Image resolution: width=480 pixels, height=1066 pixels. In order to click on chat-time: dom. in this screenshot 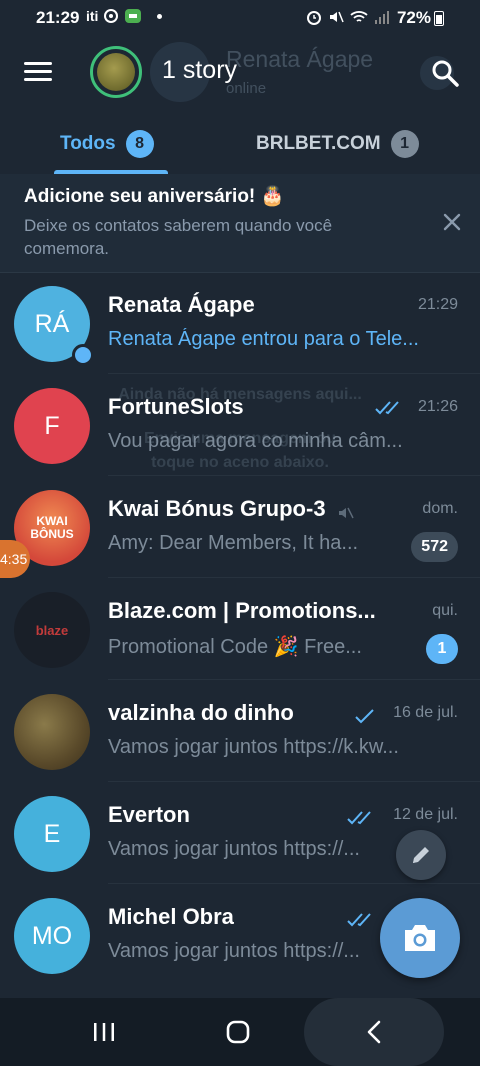, I will do `click(440, 508)`.